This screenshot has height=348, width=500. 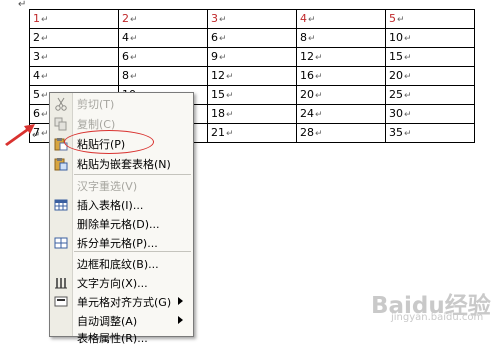 What do you see at coordinates (396, 132) in the screenshot?
I see `cell-value: 35` at bounding box center [396, 132].